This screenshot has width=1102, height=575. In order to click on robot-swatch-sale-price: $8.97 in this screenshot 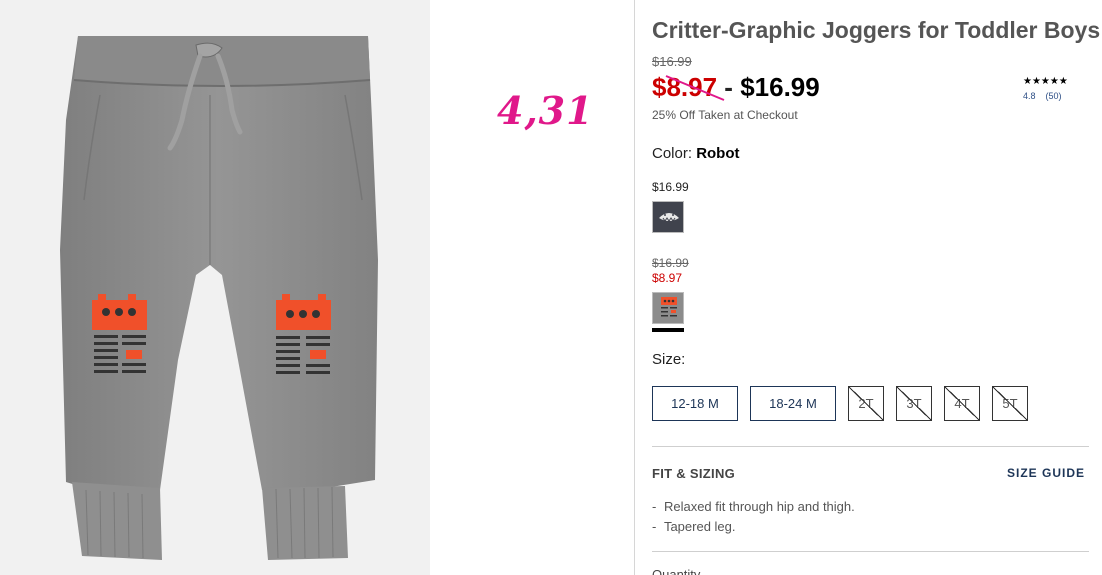, I will do `click(667, 278)`.